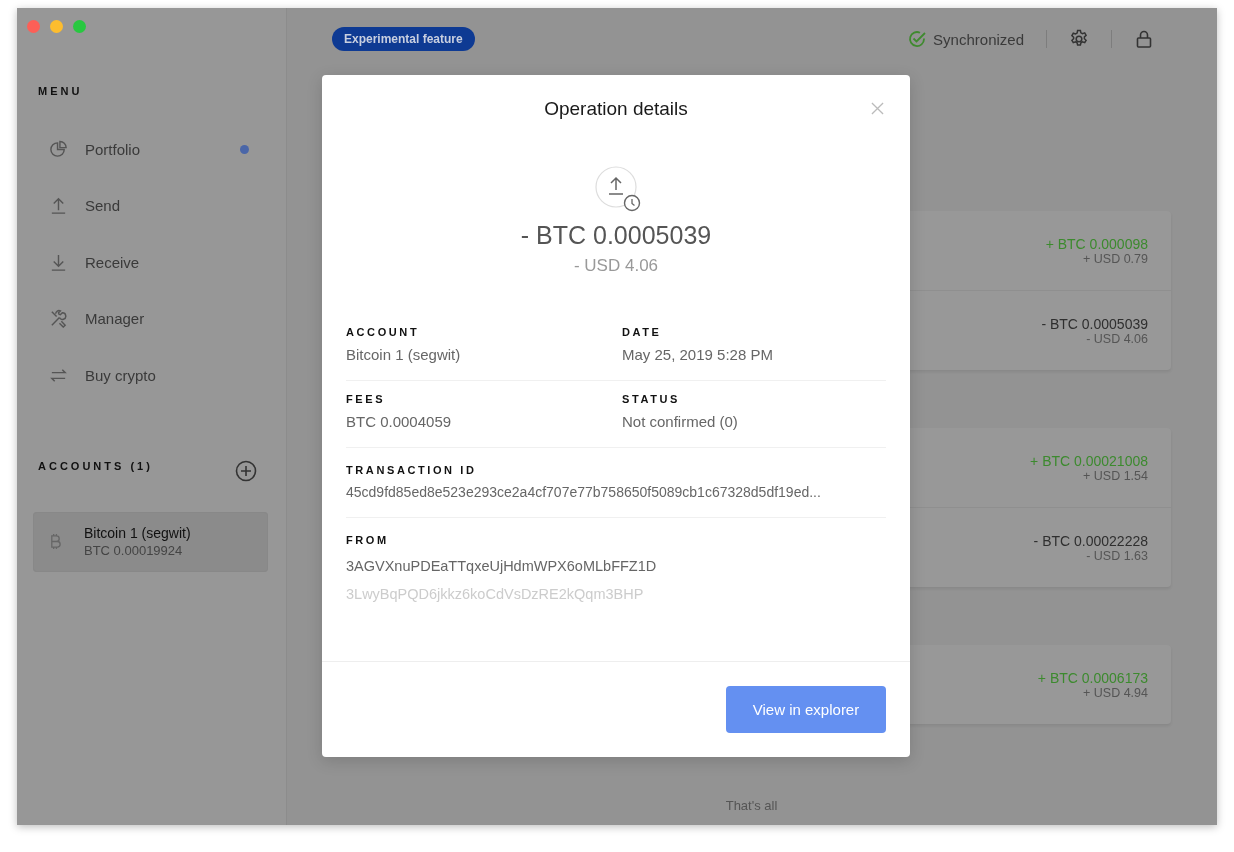 The width and height of the screenshot is (1234, 852). I want to click on menu-item: Receive, so click(150, 262).